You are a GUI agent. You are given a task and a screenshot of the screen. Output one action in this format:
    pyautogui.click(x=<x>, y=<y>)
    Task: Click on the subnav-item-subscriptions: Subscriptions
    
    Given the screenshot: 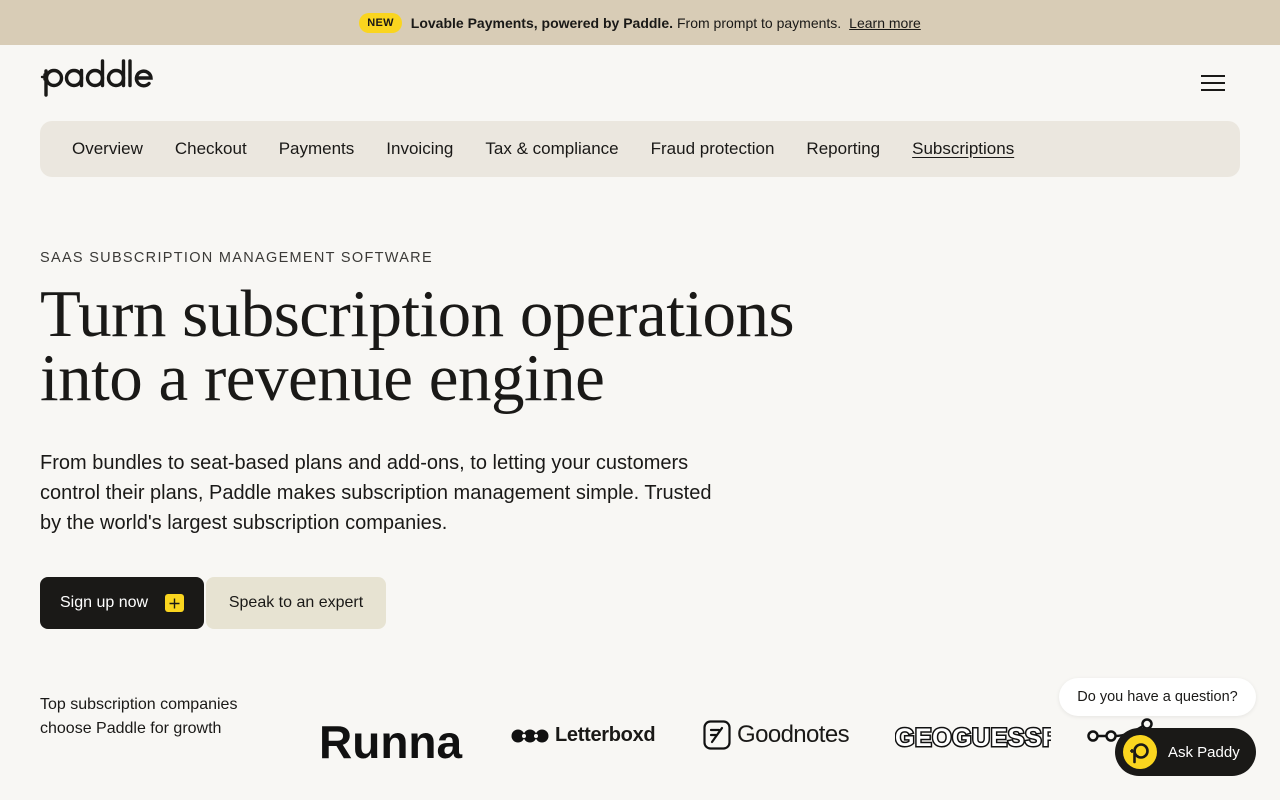 What is the action you would take?
    pyautogui.click(x=963, y=149)
    